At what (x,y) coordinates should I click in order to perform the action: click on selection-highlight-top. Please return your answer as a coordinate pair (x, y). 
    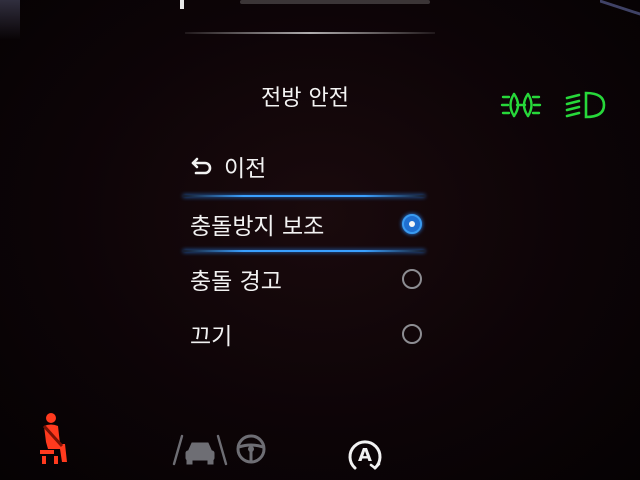
    Looking at the image, I should click on (304, 196).